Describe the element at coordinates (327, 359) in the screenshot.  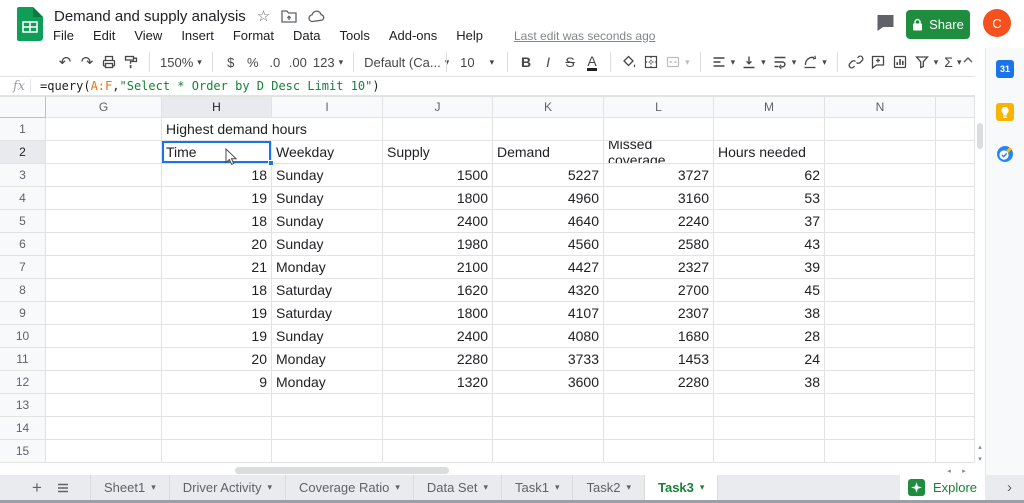
I see `cell-I11: Monday` at that location.